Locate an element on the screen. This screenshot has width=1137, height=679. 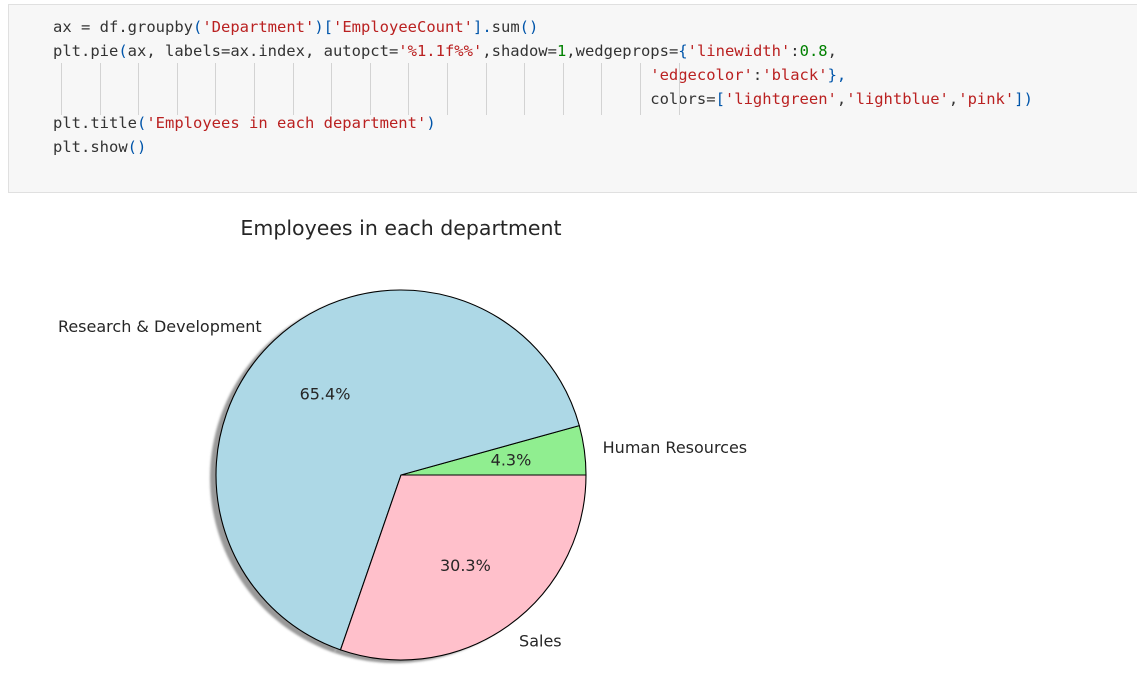
code-token: 'EmployeeCount' is located at coordinates (403, 27).